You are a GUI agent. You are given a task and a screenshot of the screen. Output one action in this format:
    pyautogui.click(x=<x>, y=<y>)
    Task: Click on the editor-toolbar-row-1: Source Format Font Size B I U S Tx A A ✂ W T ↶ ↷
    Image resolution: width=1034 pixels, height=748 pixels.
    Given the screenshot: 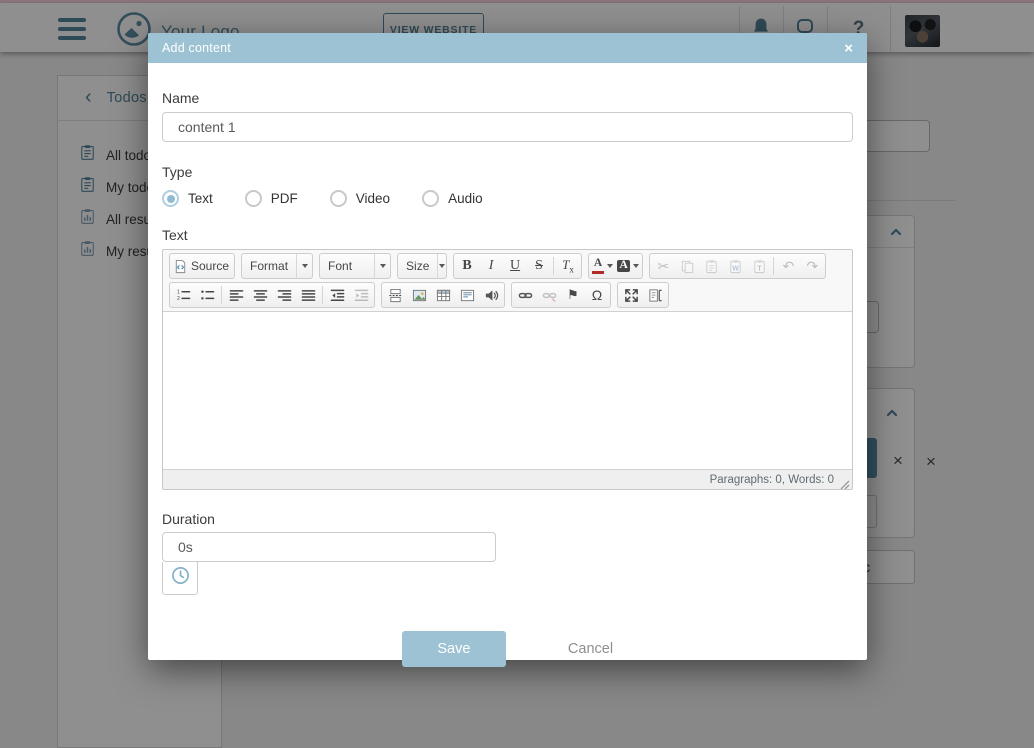 What is the action you would take?
    pyautogui.click(x=507, y=266)
    